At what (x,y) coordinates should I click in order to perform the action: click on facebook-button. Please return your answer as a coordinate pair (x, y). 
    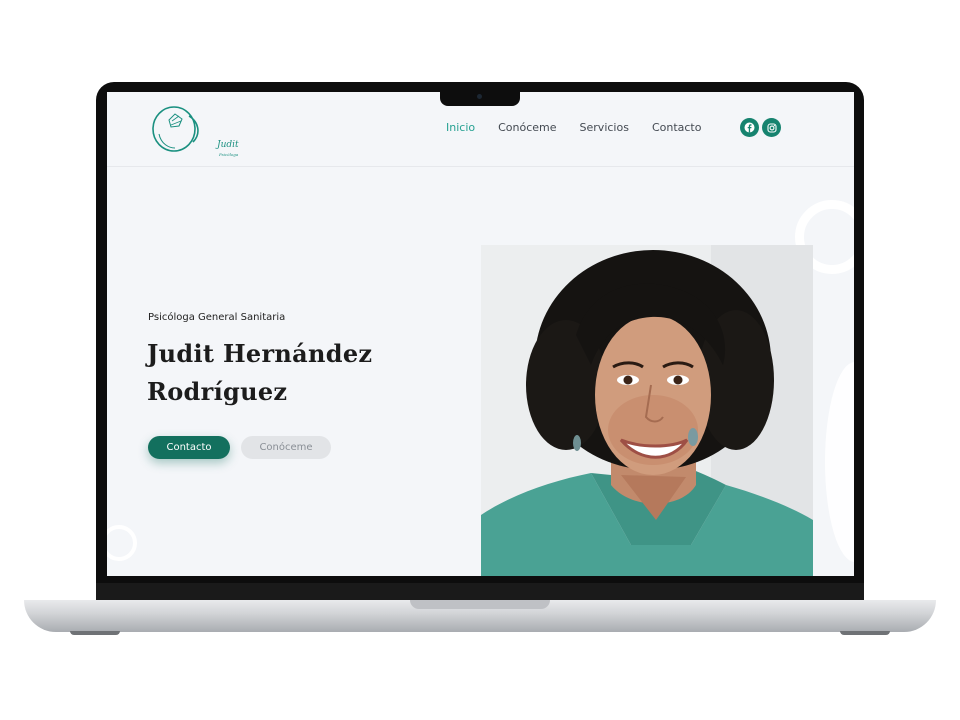
    Looking at the image, I should click on (749, 127).